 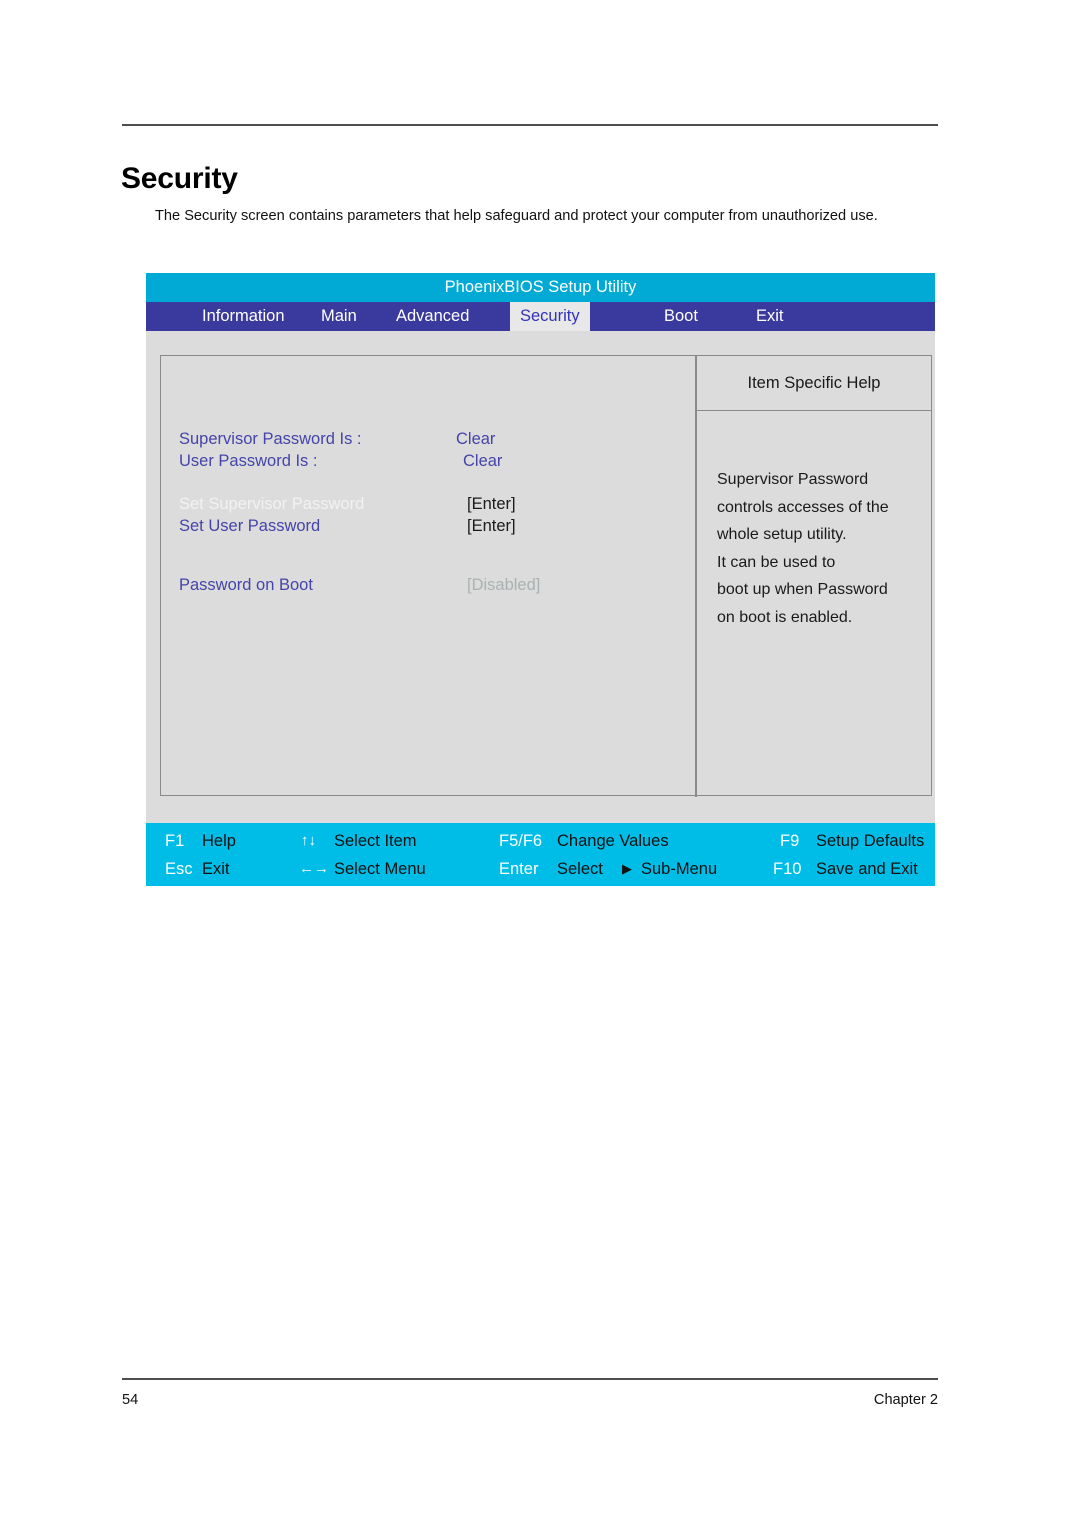 What do you see at coordinates (314, 868) in the screenshot?
I see `arrow-left-right-icon: ←→` at bounding box center [314, 868].